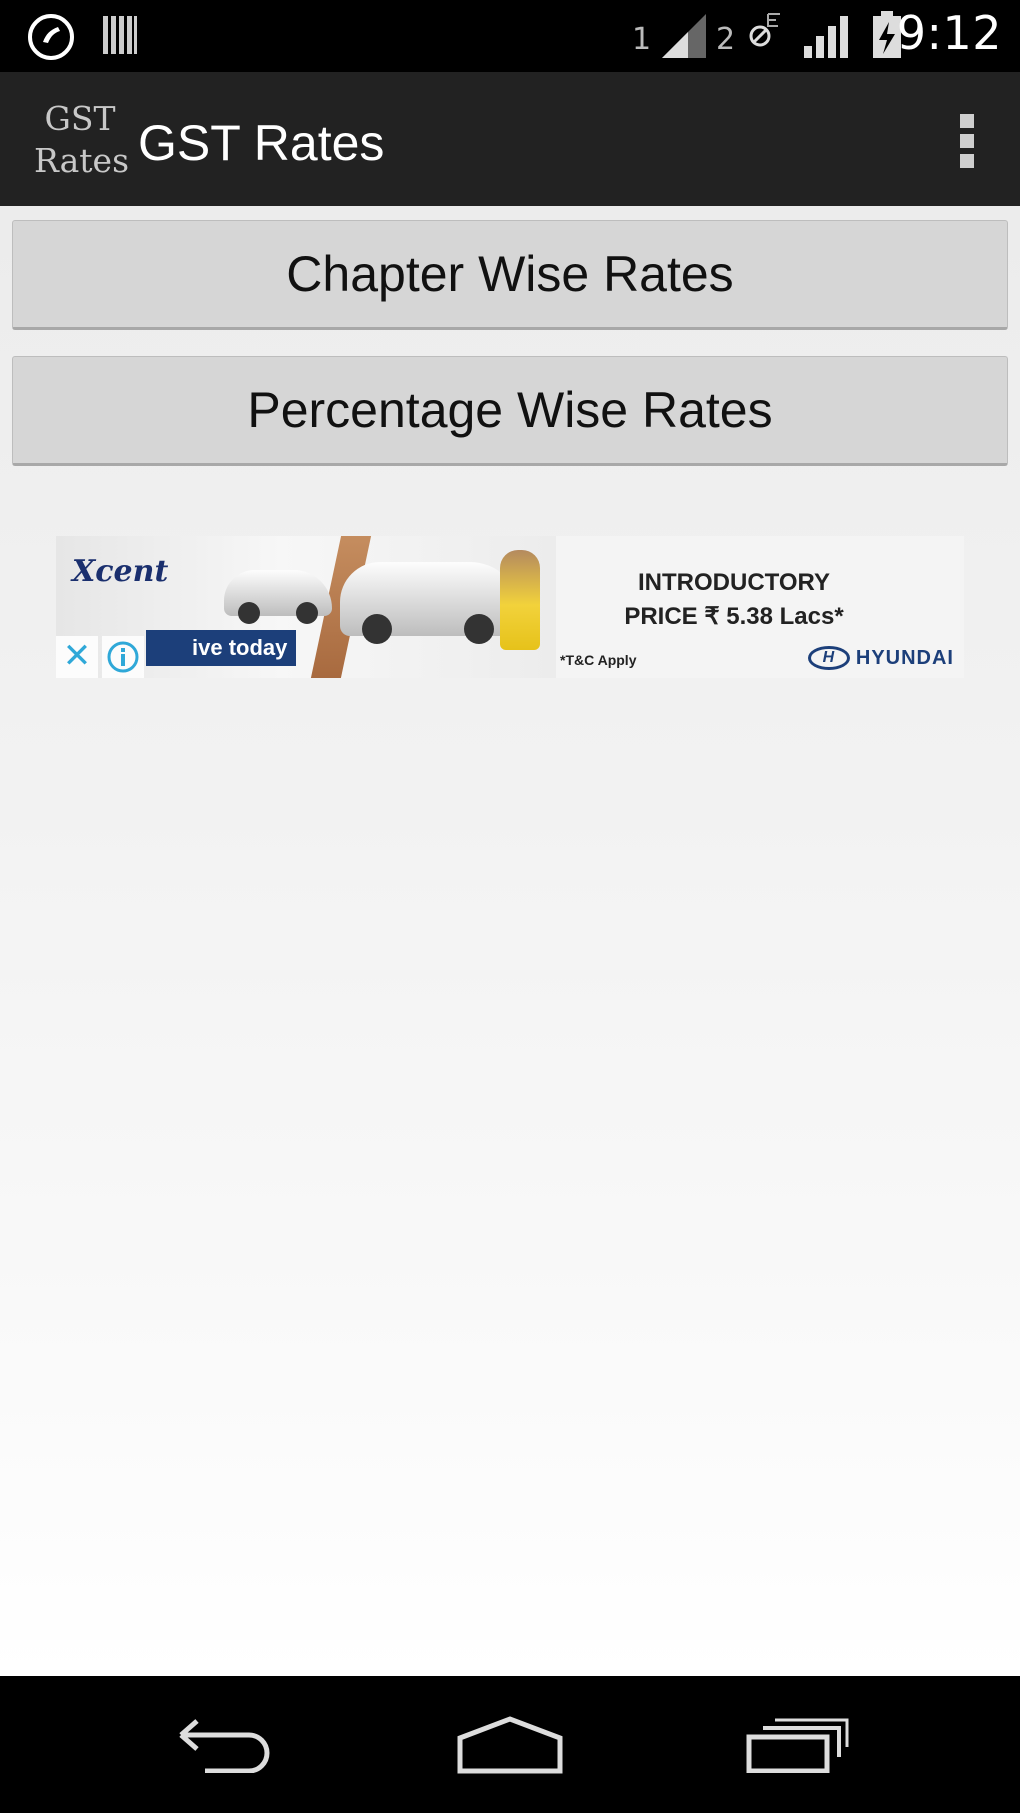  What do you see at coordinates (734, 616) in the screenshot?
I see `ad-headline-line2: PRICE ₹ 5.38 Lacs*` at bounding box center [734, 616].